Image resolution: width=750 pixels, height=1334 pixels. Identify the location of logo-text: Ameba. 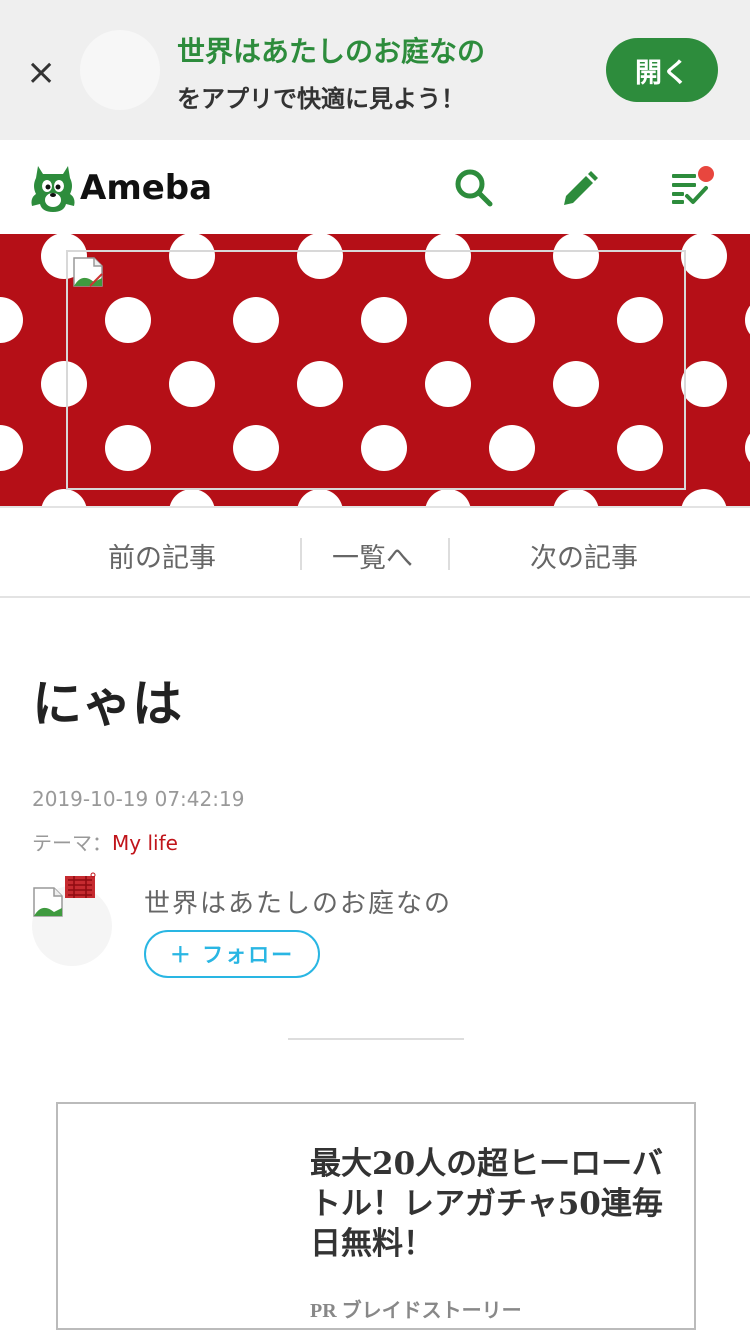
(146, 188).